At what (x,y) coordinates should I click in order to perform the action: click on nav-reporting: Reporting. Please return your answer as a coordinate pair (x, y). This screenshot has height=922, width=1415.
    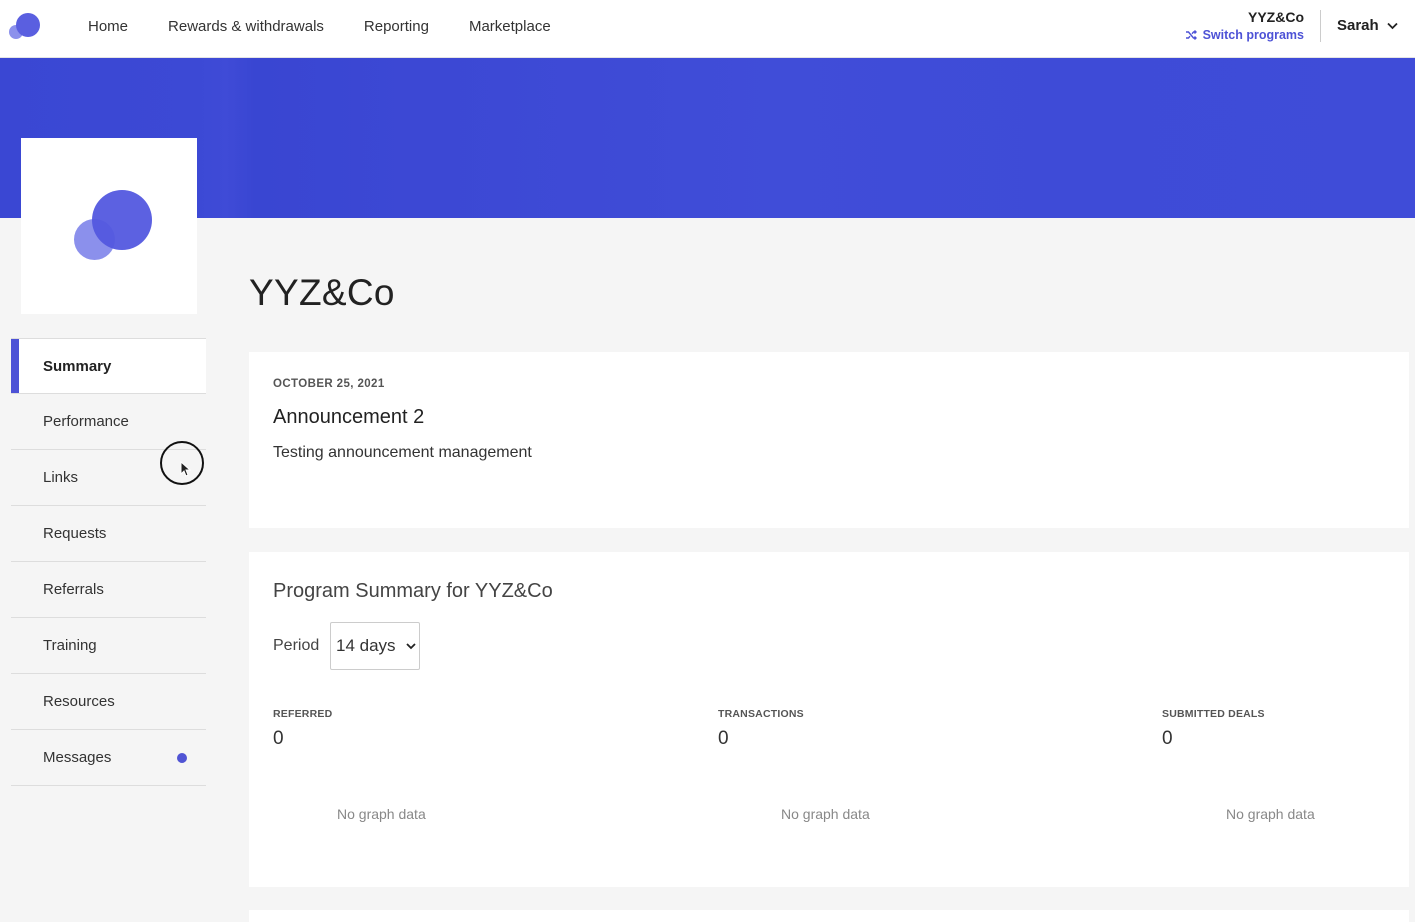
    Looking at the image, I should click on (396, 26).